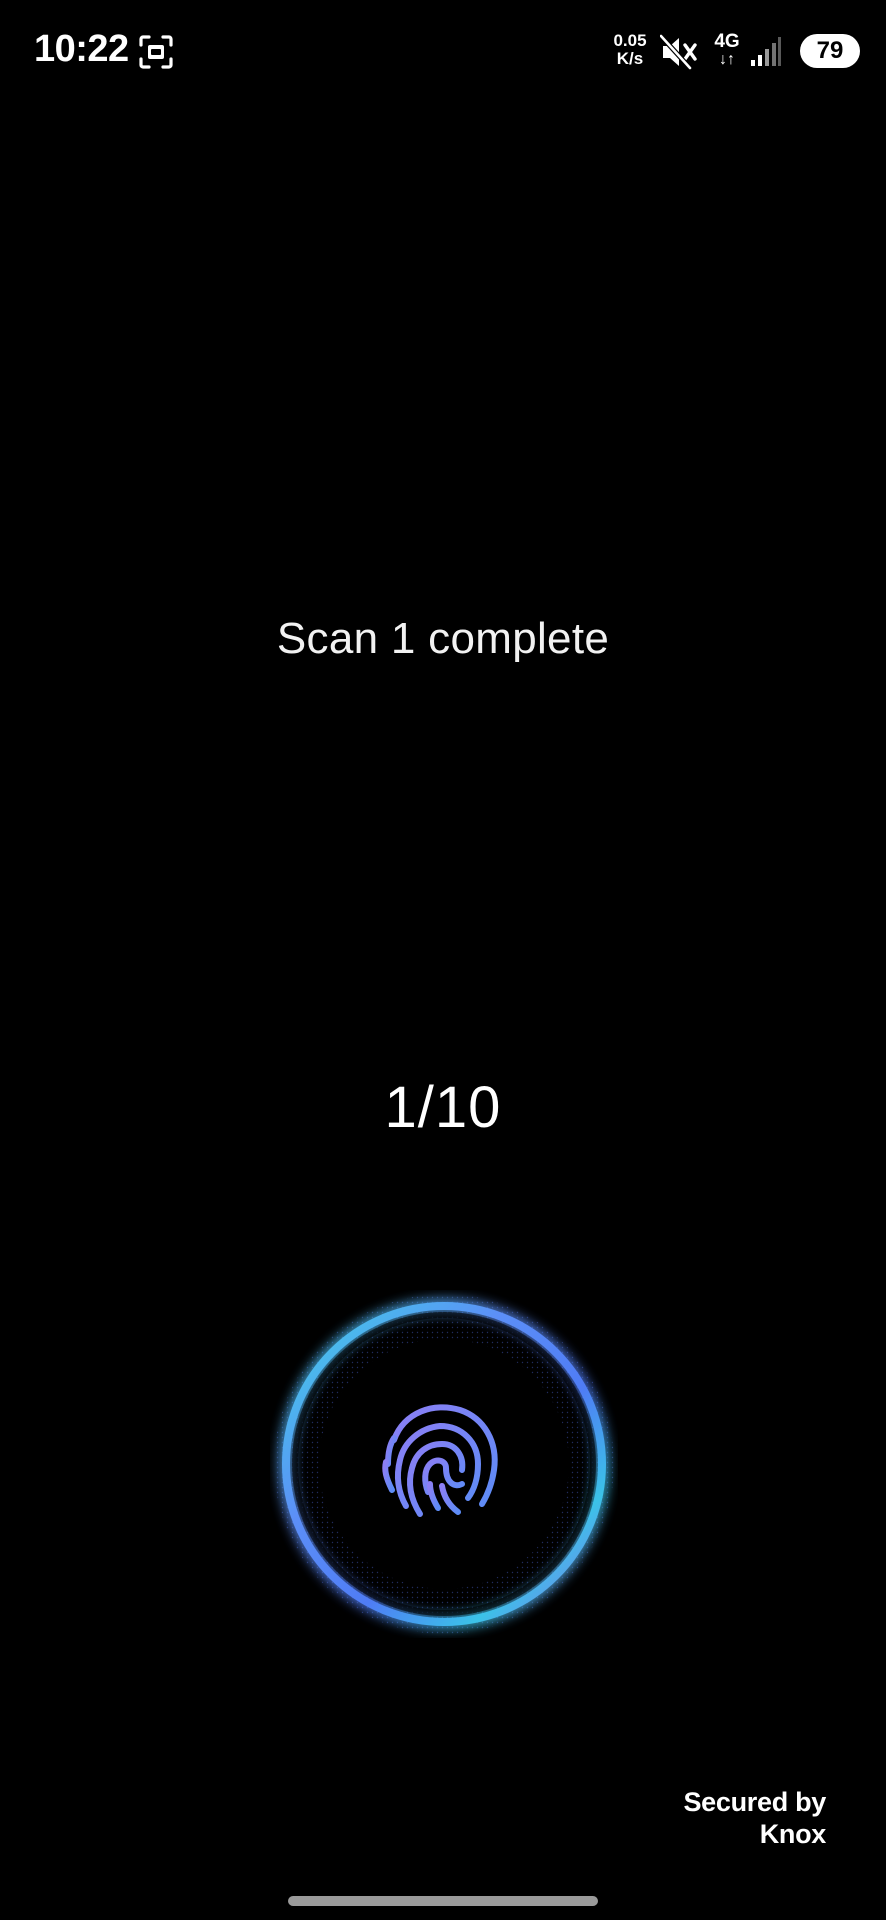  What do you see at coordinates (830, 51) in the screenshot?
I see `battery-indicator: 79` at bounding box center [830, 51].